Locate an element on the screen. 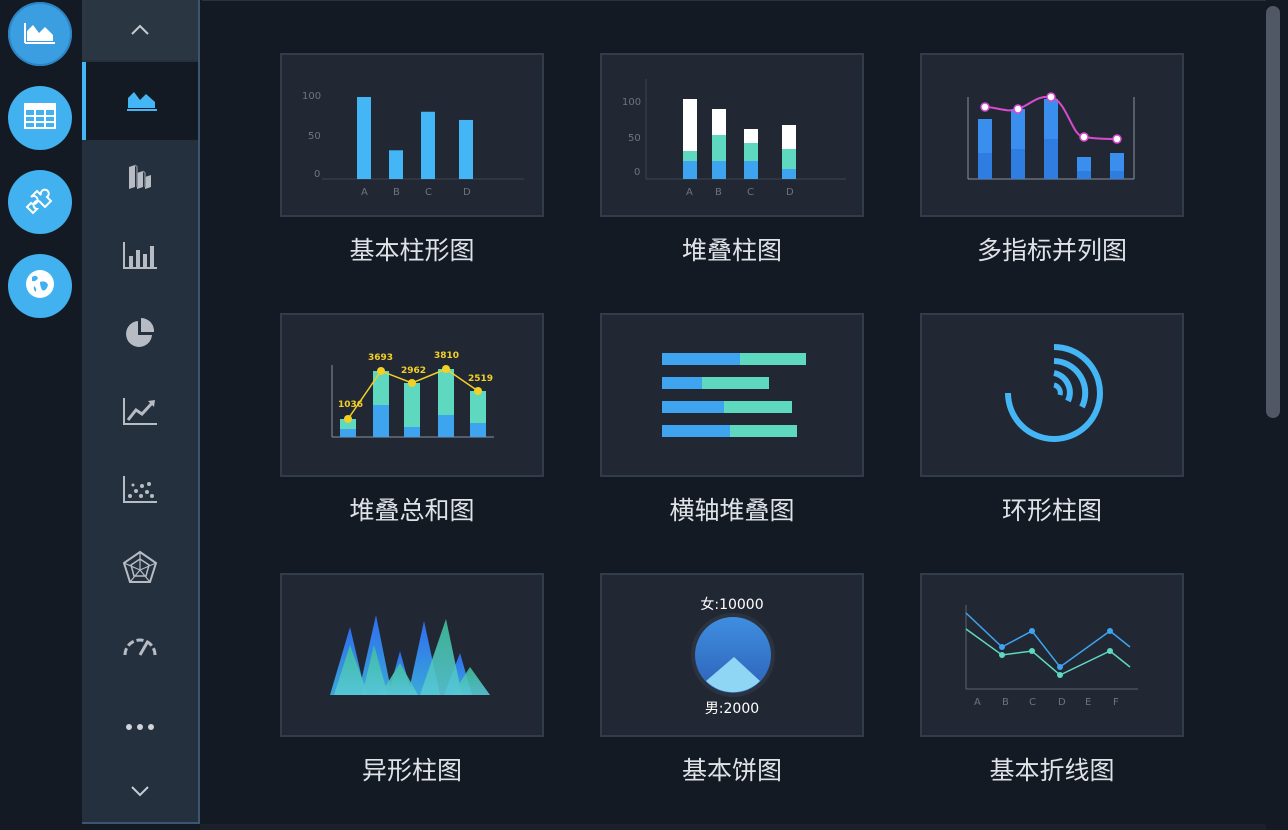 Image resolution: width=1288 pixels, height=830 pixels. card-label: 基本折线图 is located at coordinates (1052, 770).